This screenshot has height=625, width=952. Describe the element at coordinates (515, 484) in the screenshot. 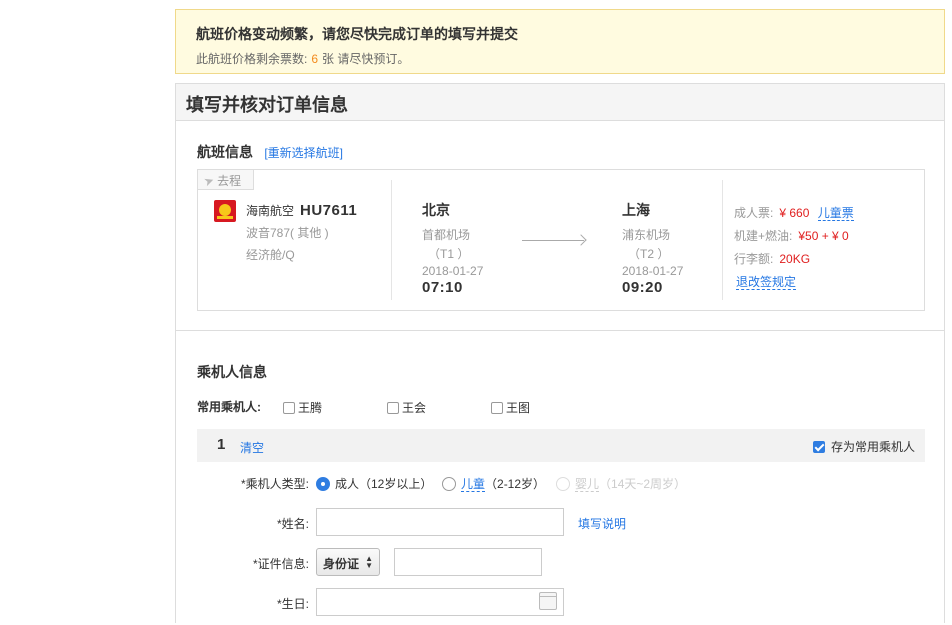

I see `type-child-age: （2-12岁）` at that location.